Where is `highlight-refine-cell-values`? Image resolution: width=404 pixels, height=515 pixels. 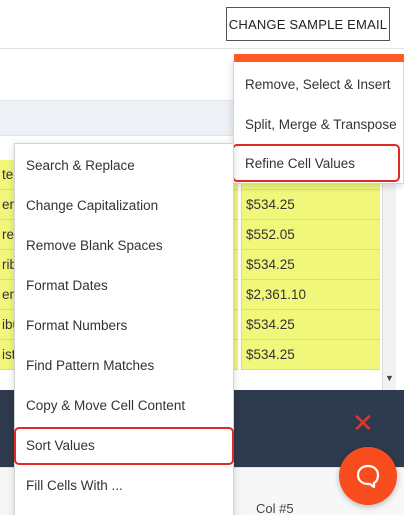 highlight-refine-cell-values is located at coordinates (316, 163).